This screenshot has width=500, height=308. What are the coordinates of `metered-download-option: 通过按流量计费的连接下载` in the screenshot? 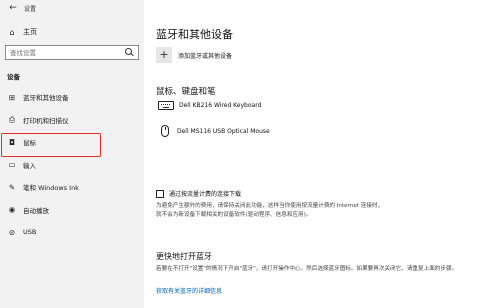 It's located at (198, 193).